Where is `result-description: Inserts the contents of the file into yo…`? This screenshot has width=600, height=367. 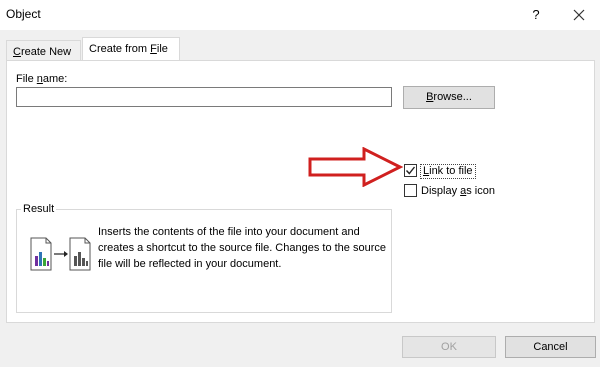 result-description: Inserts the contents of the file into yo… is located at coordinates (242, 248).